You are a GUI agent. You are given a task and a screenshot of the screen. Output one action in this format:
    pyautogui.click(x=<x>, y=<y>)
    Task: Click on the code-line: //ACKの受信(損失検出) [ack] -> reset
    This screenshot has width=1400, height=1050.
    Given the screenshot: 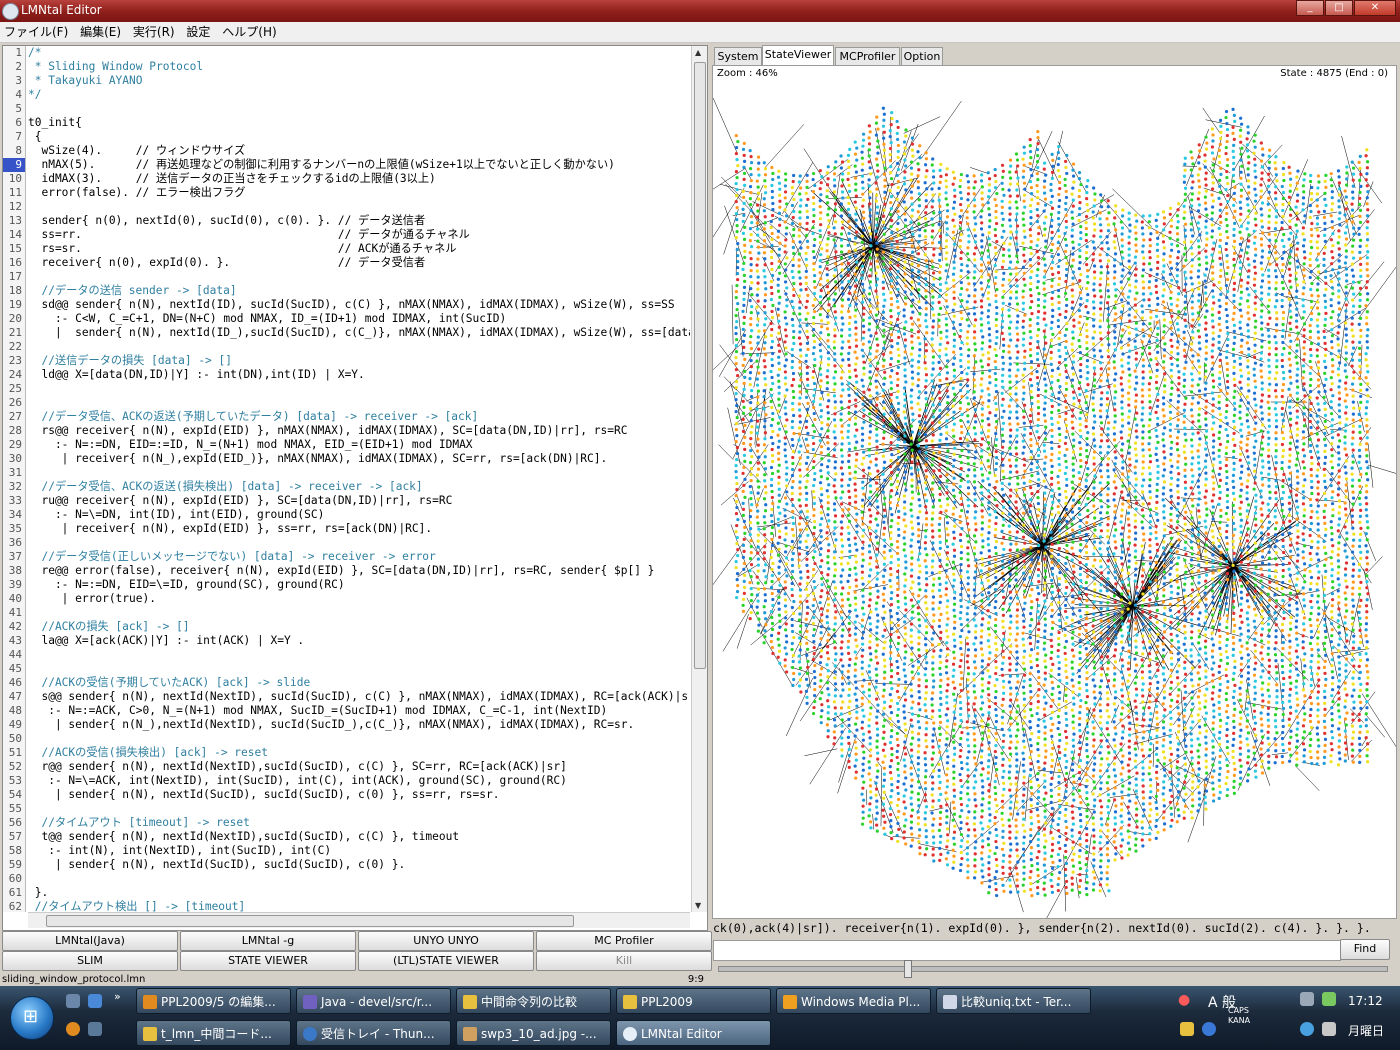 What is the action you would take?
    pyautogui.click(x=359, y=753)
    